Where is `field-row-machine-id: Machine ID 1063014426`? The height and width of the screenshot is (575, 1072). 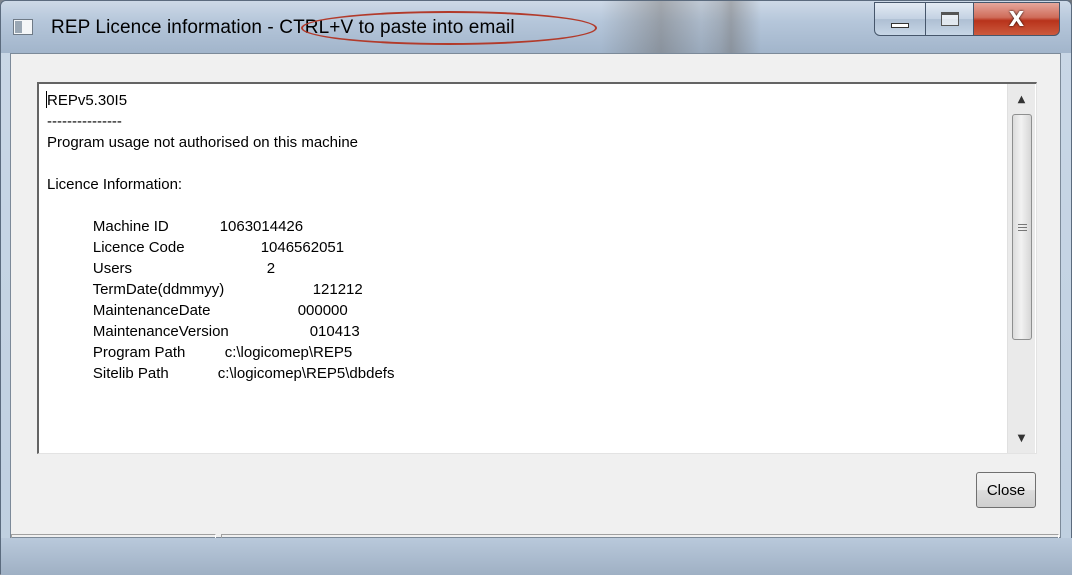 field-row-machine-id: Machine ID 1063014426 is located at coordinates (522, 215).